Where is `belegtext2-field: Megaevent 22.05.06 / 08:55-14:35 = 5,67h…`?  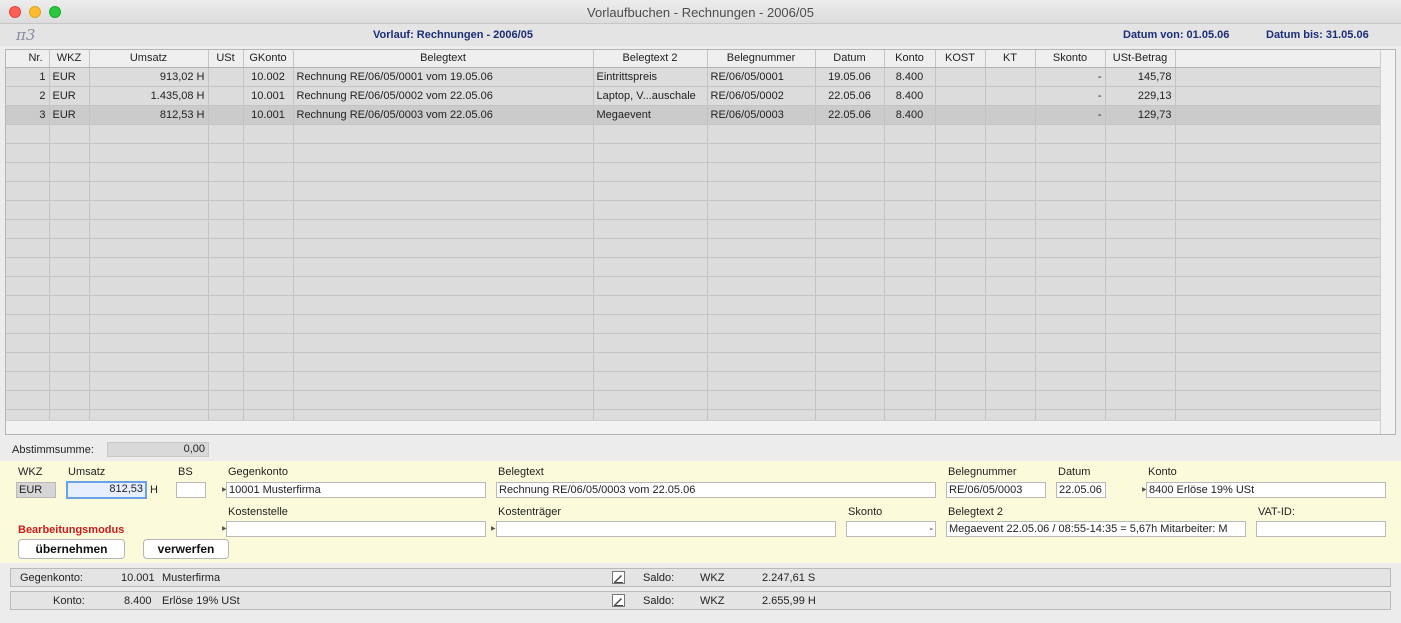 belegtext2-field: Megaevent 22.05.06 / 08:55-14:35 = 5,67h… is located at coordinates (1096, 529).